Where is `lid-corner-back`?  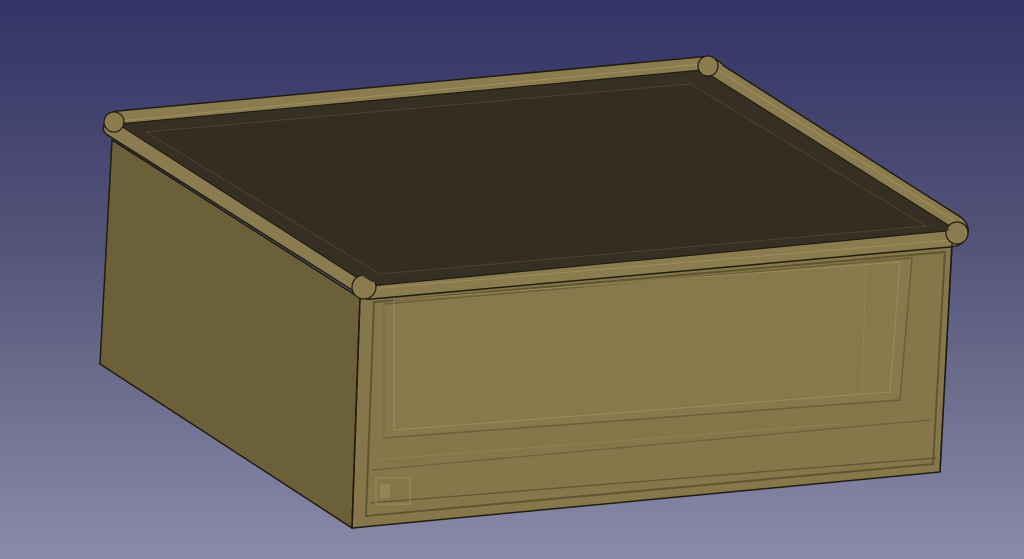
lid-corner-back is located at coordinates (708, 66).